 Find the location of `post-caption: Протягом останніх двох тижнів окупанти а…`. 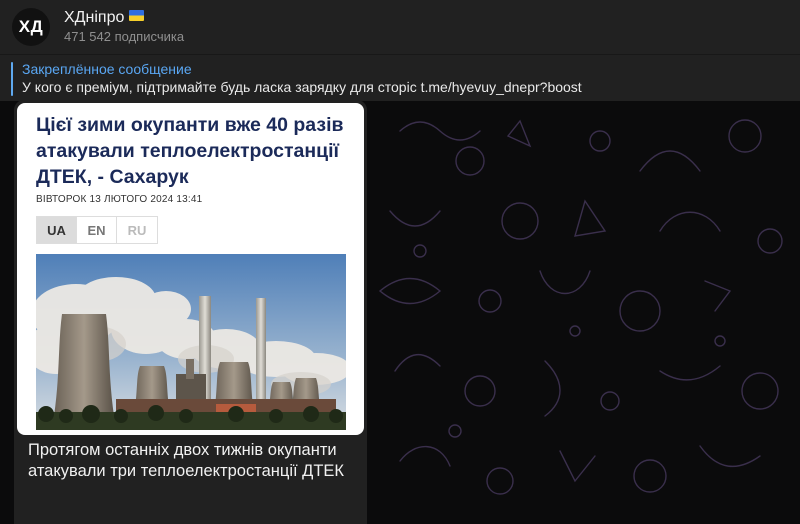

post-caption: Протягом останніх двох тижнів окупанти а… is located at coordinates (186, 460).